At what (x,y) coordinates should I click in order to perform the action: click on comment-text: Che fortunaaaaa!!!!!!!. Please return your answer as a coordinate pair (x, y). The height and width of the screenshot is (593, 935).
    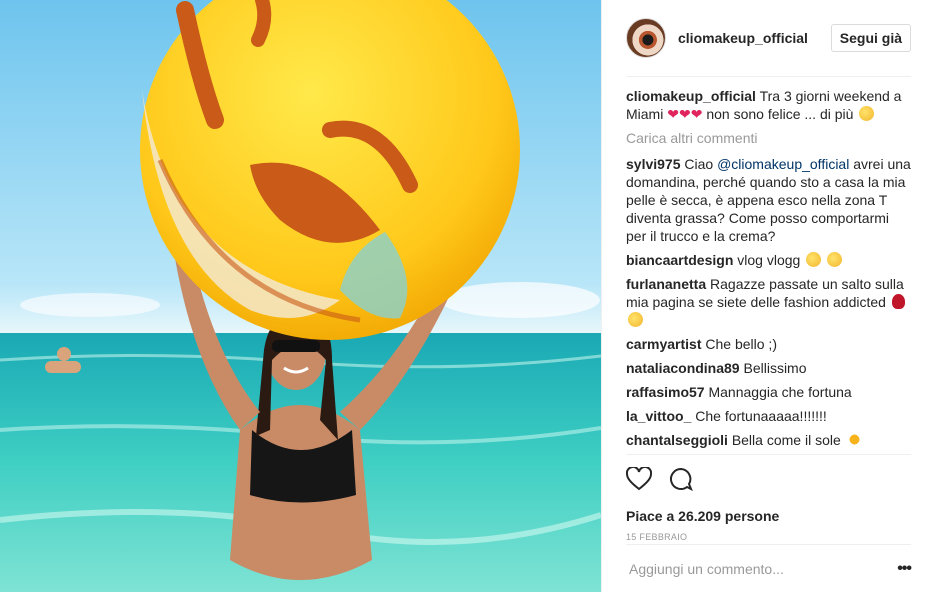
    Looking at the image, I should click on (761, 416).